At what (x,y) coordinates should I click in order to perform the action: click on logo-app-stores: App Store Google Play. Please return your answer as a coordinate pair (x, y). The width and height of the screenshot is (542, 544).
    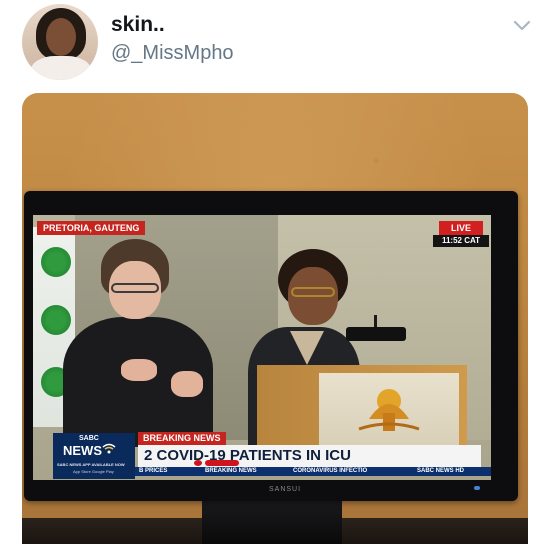
    Looking at the image, I should click on (93, 471).